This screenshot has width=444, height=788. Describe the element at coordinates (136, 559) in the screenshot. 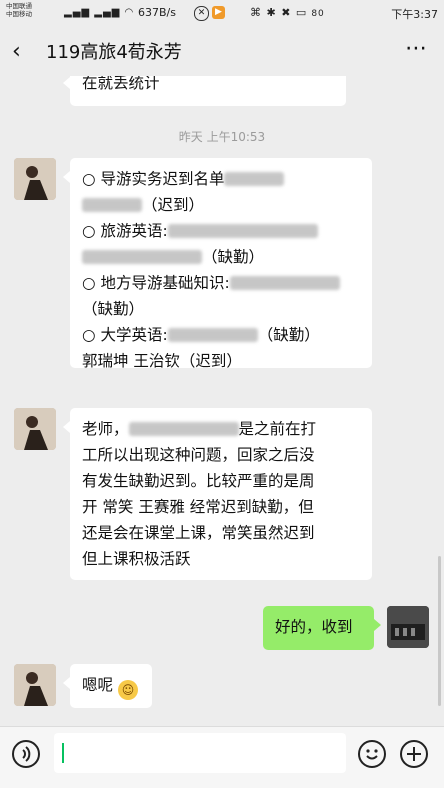

I see `message-line: 但上课积极活跃` at that location.